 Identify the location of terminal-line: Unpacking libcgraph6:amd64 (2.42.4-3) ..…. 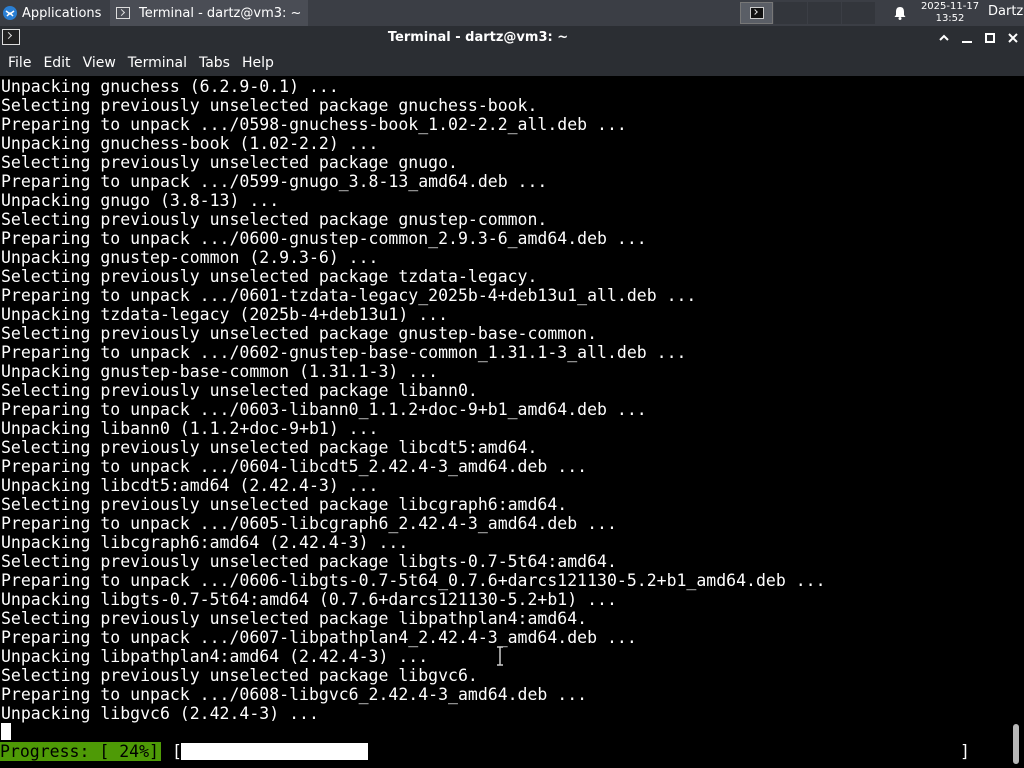
(205, 542).